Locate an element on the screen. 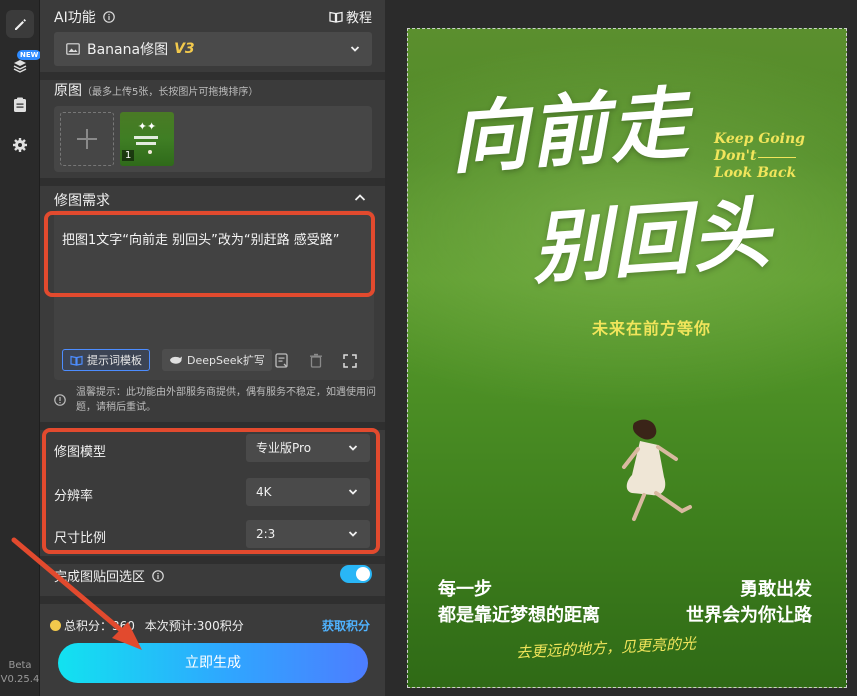  edit-tool-button is located at coordinates (20, 24).